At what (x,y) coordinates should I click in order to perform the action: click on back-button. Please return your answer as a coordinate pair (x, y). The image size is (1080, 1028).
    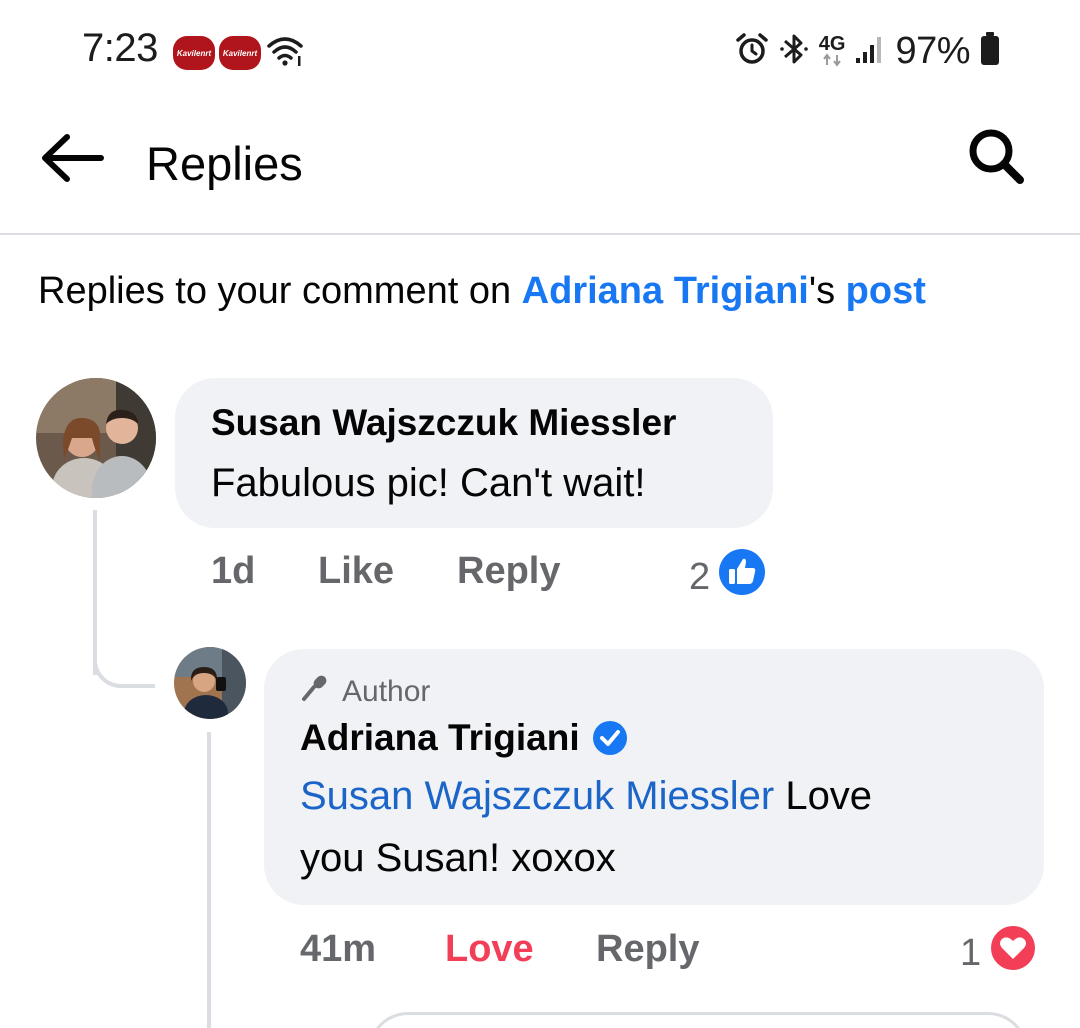
    Looking at the image, I should click on (72, 160).